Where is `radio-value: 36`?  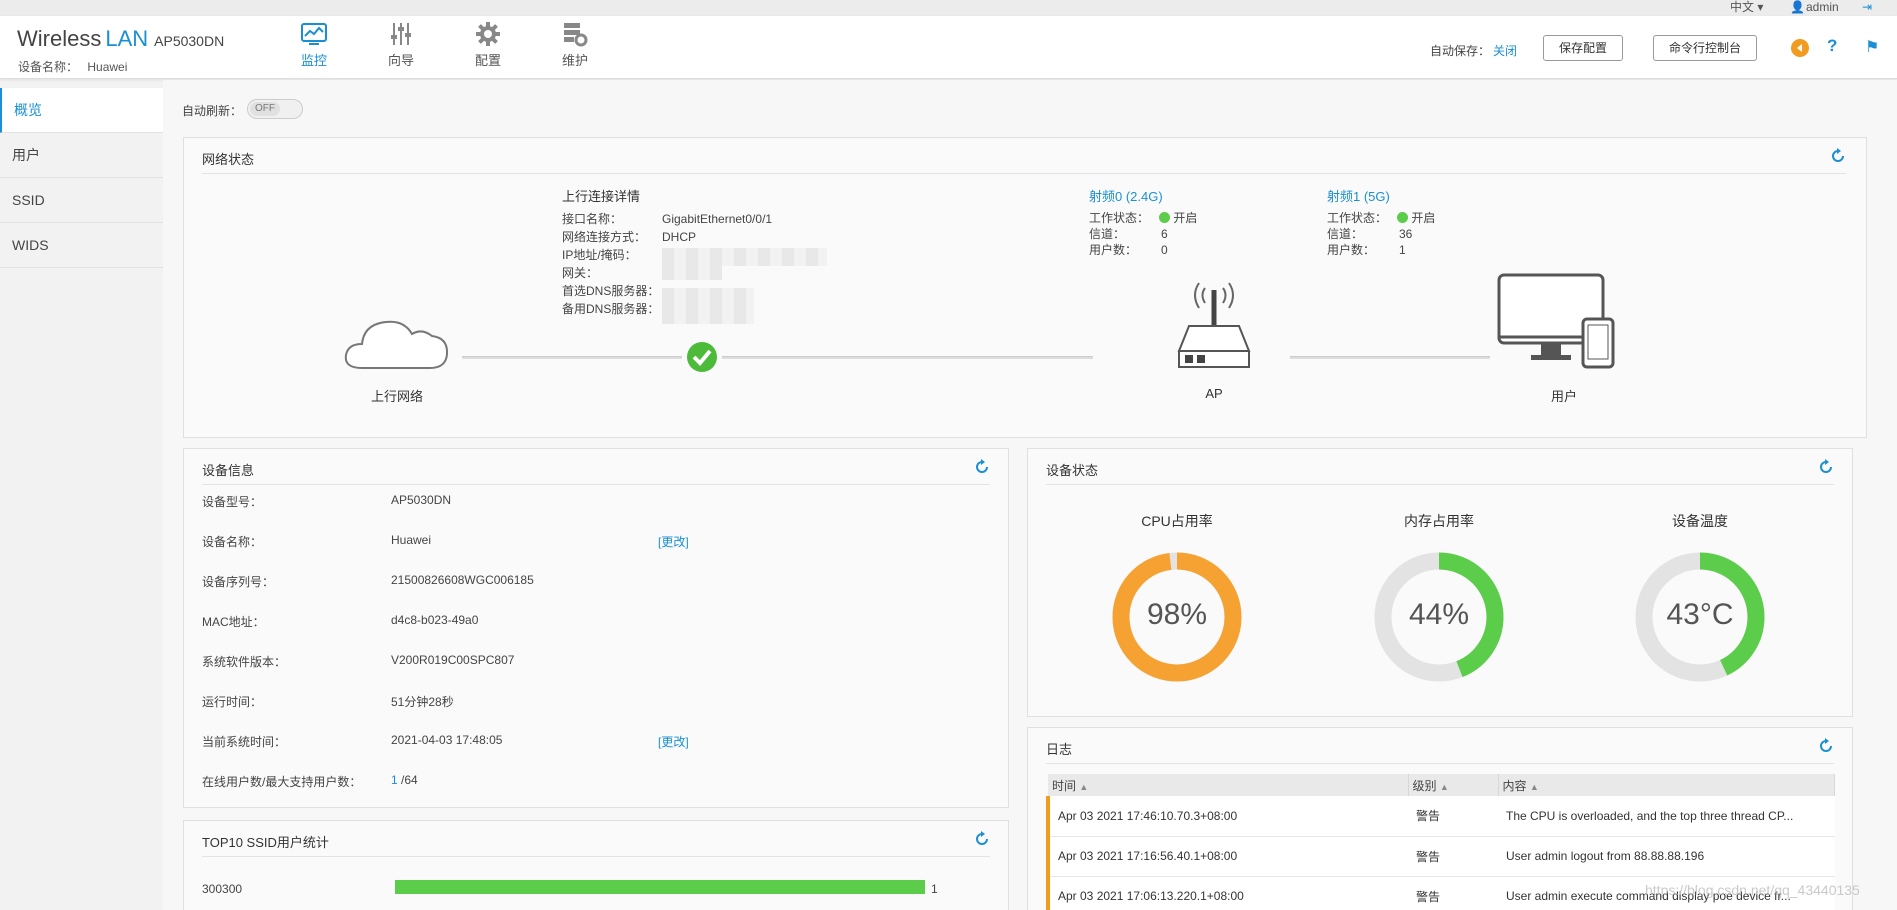 radio-value: 36 is located at coordinates (1406, 234).